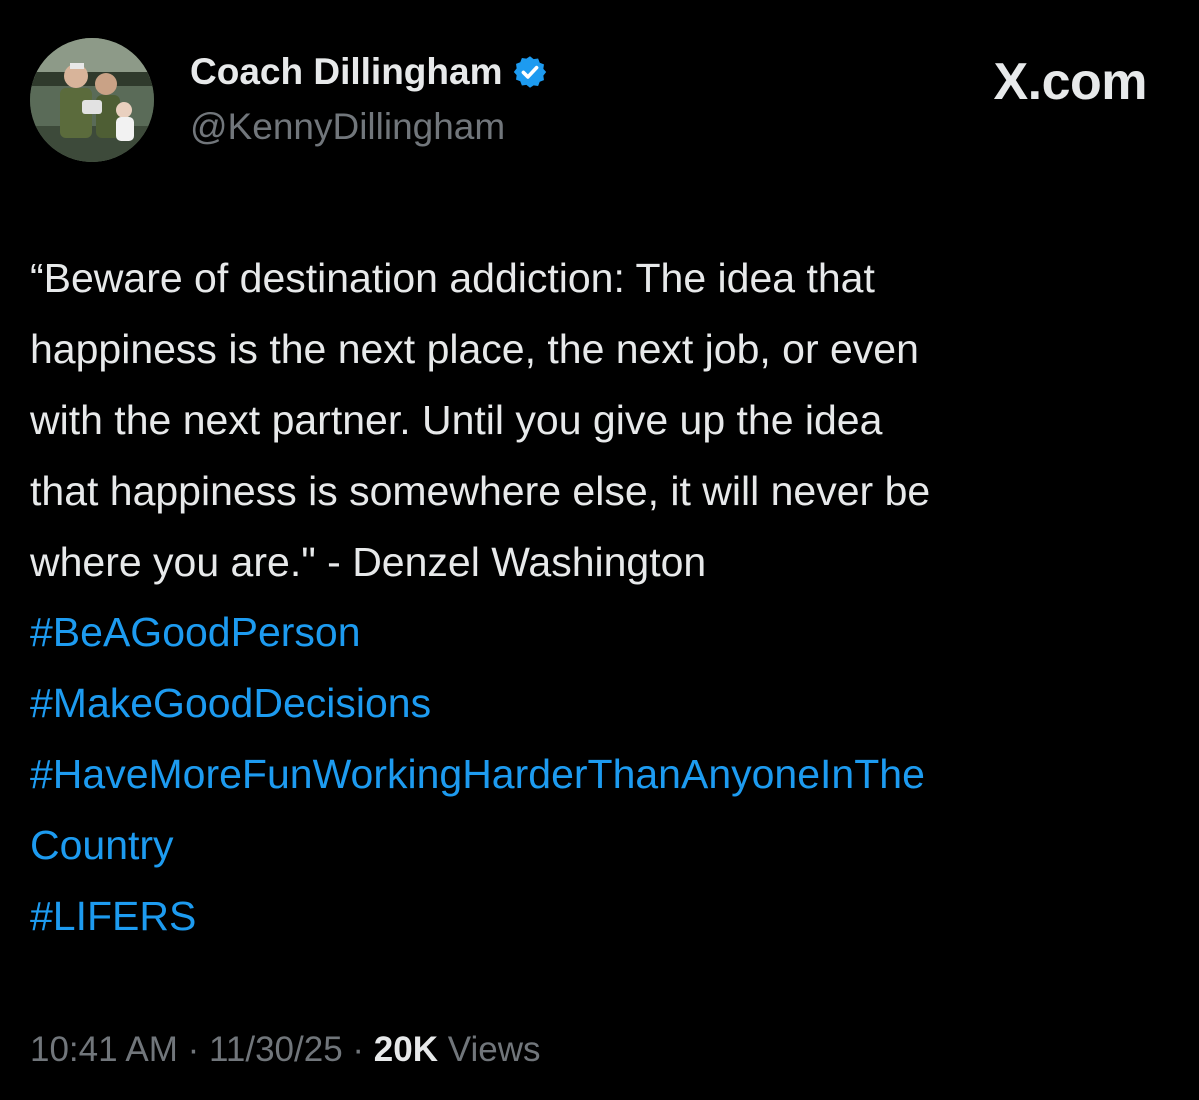  What do you see at coordinates (477, 774) in the screenshot?
I see `hashtag-link: #HaveMoreFunWorkingHarderThanAnyoneInThe` at bounding box center [477, 774].